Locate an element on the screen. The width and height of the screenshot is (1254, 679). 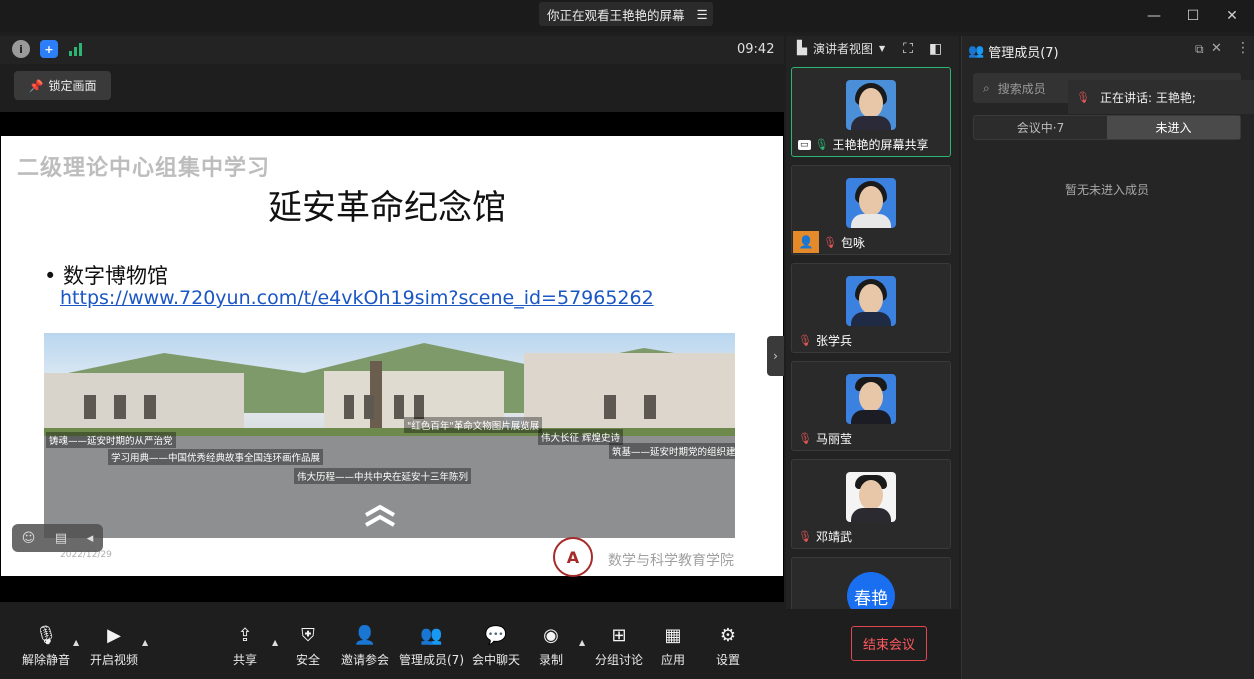
side-panel-icon: ◧ is located at coordinates (935, 49).